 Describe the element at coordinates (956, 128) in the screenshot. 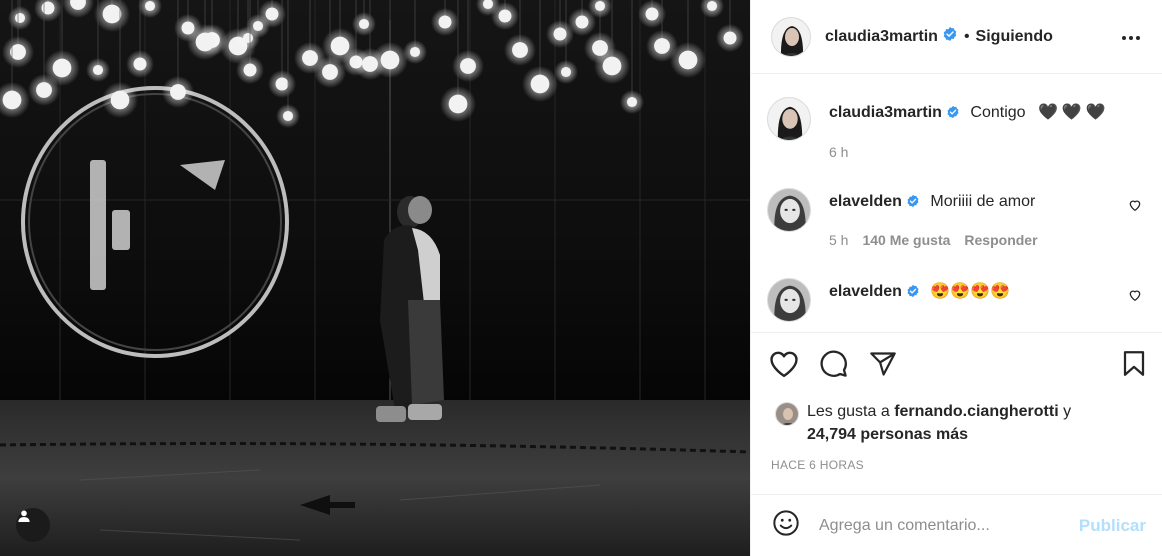

I see `caption: claudia3martin Contigo 🖤🖤🖤 6 h` at that location.